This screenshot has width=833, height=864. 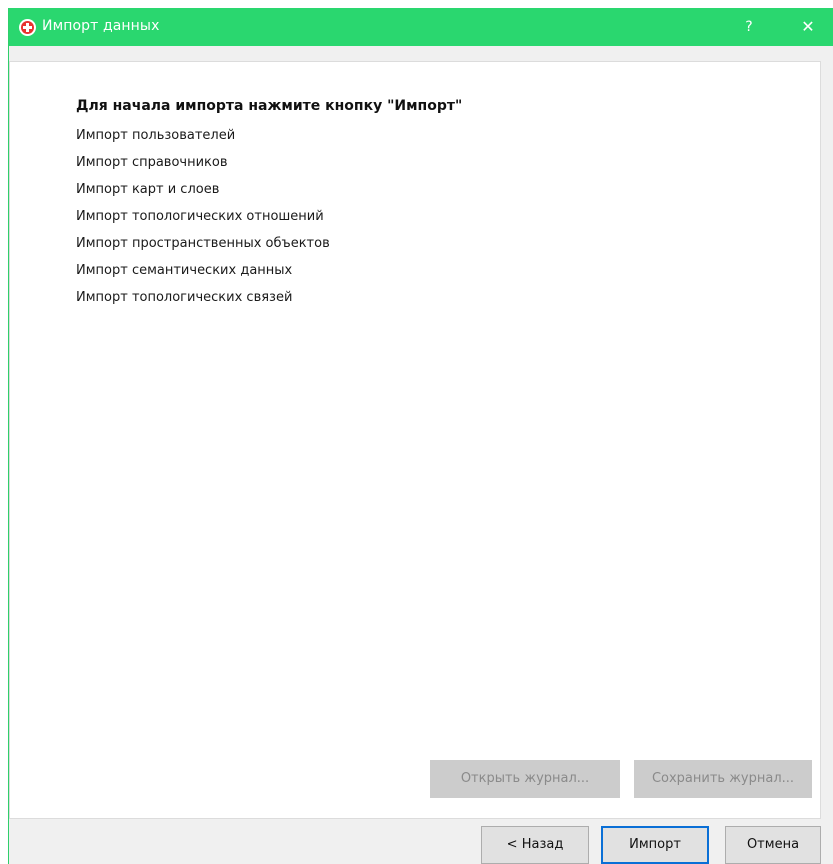 What do you see at coordinates (749, 27) in the screenshot?
I see `help-button: ?` at bounding box center [749, 27].